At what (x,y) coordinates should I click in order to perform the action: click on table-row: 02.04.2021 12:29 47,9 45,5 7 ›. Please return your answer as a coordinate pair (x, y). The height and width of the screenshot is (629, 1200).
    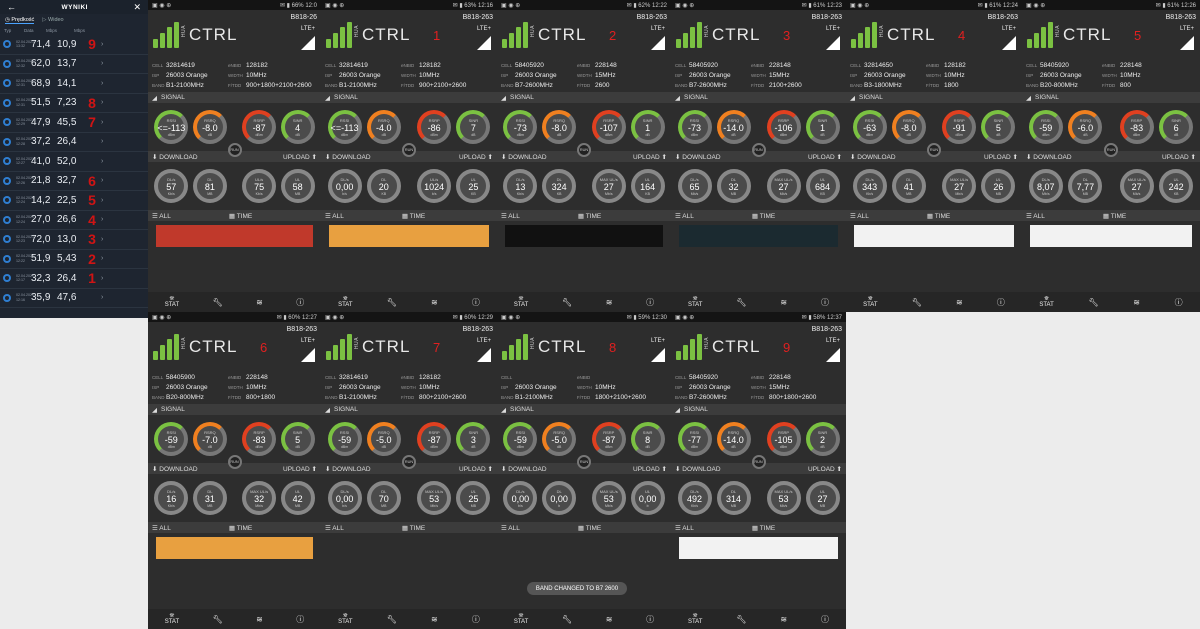
    Looking at the image, I should click on (74, 123).